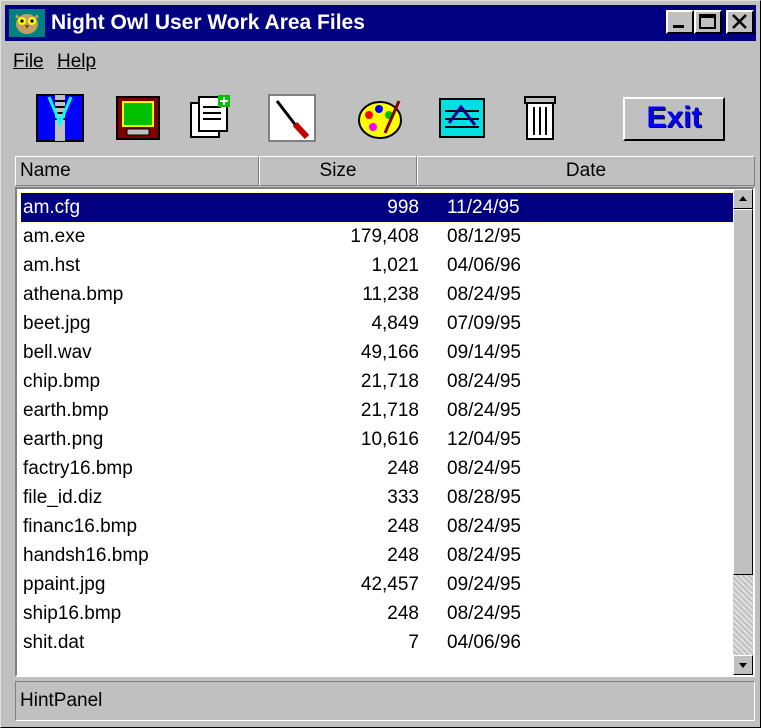 The width and height of the screenshot is (761, 728). I want to click on owl-app-icon, so click(27, 23).